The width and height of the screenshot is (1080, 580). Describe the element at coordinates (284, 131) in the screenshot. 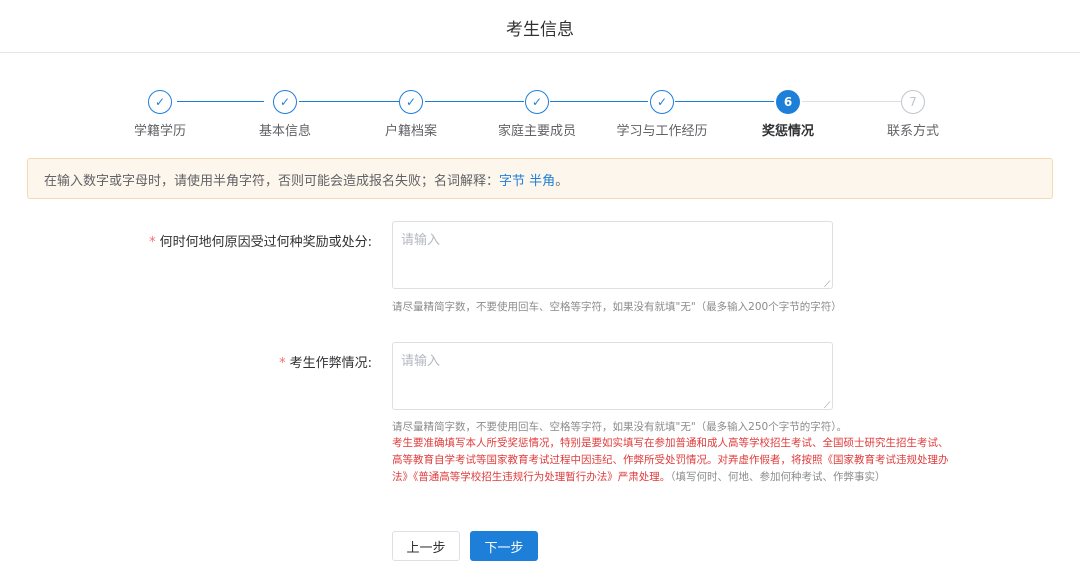

I see `step-label: 基本信息` at that location.